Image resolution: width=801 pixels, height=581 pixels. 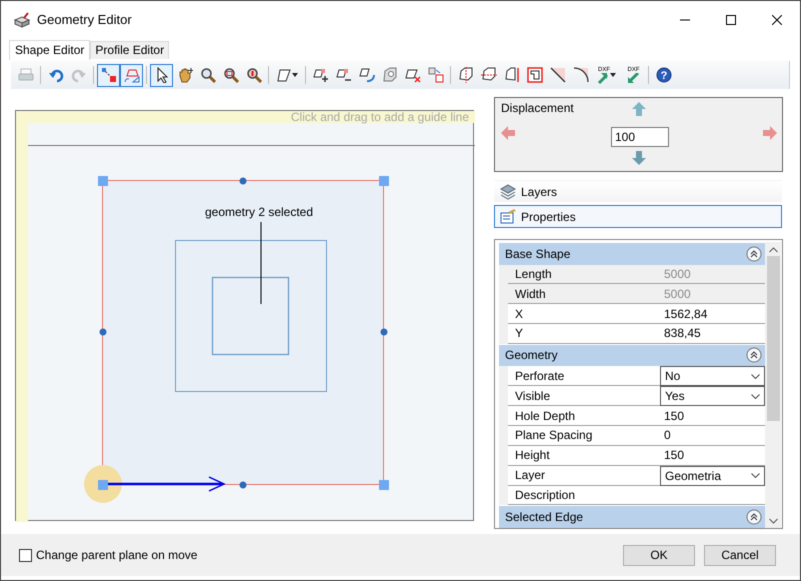 I want to click on tool-button, so click(x=161, y=75).